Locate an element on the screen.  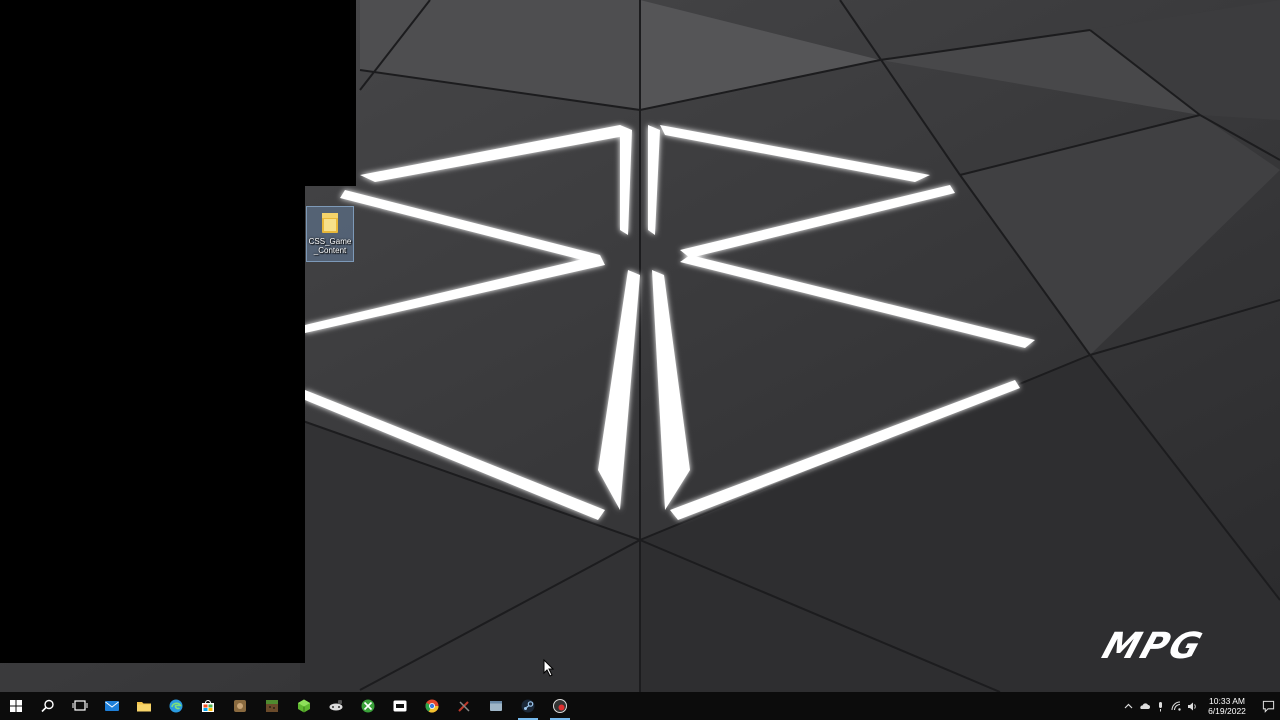
search-button is located at coordinates (48, 706).